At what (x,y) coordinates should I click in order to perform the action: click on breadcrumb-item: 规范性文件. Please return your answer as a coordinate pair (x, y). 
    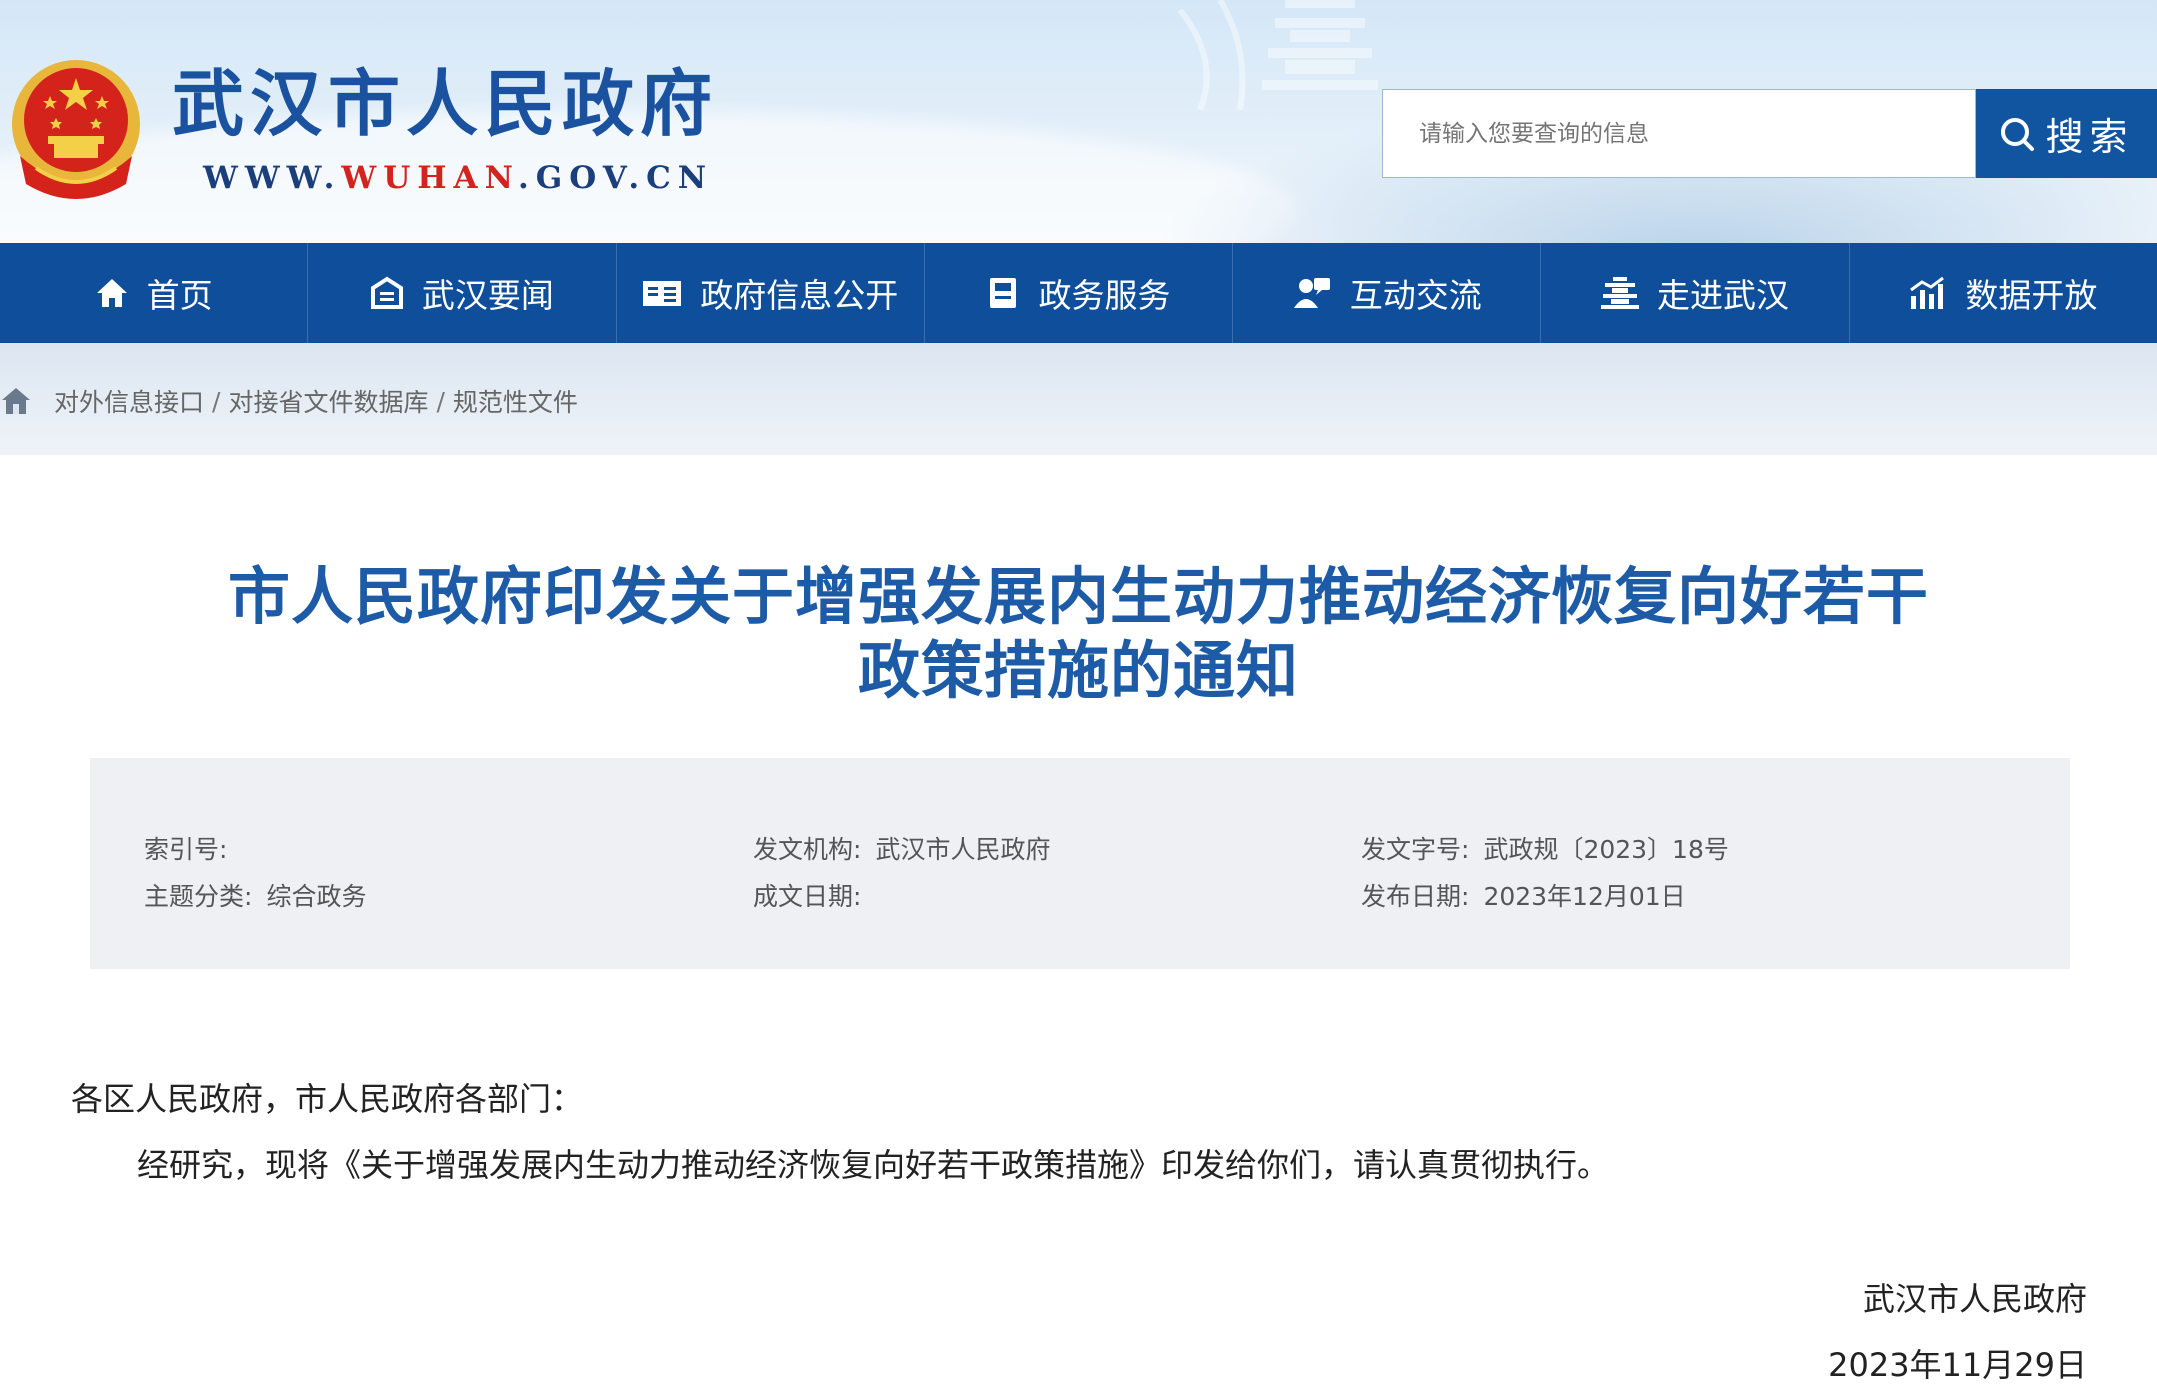
    Looking at the image, I should click on (515, 401).